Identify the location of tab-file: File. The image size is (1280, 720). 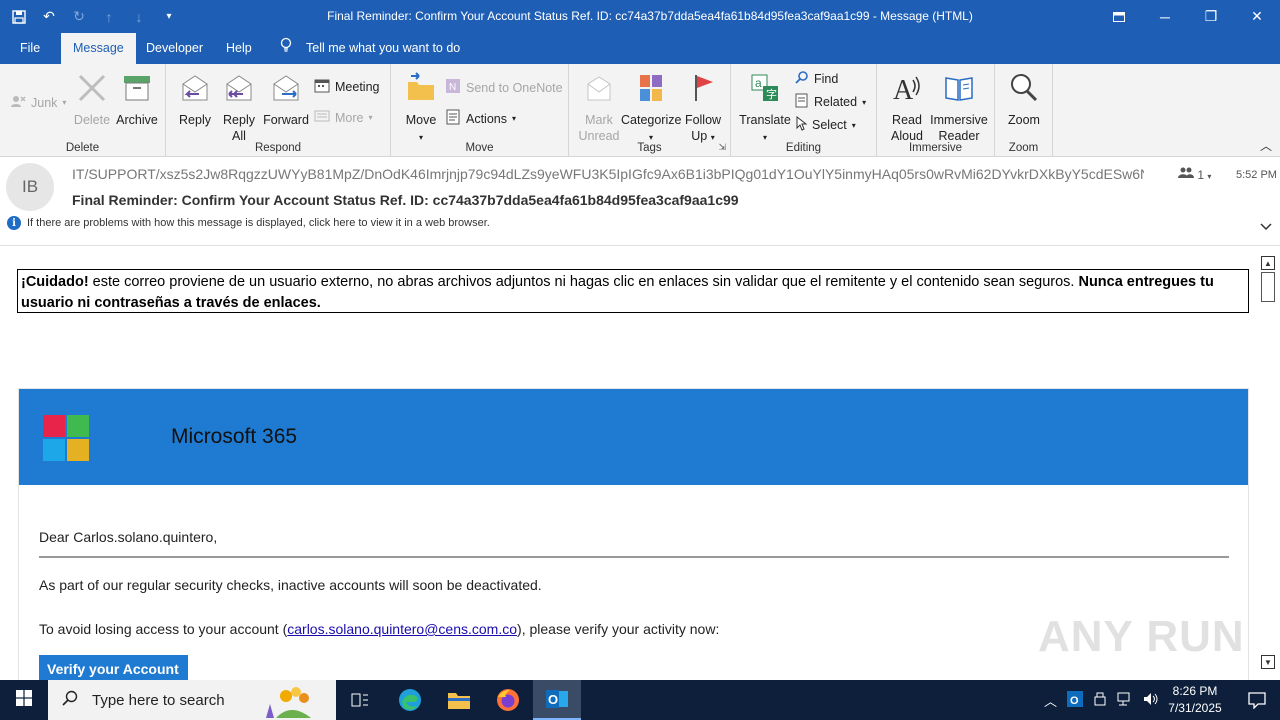
(30, 48).